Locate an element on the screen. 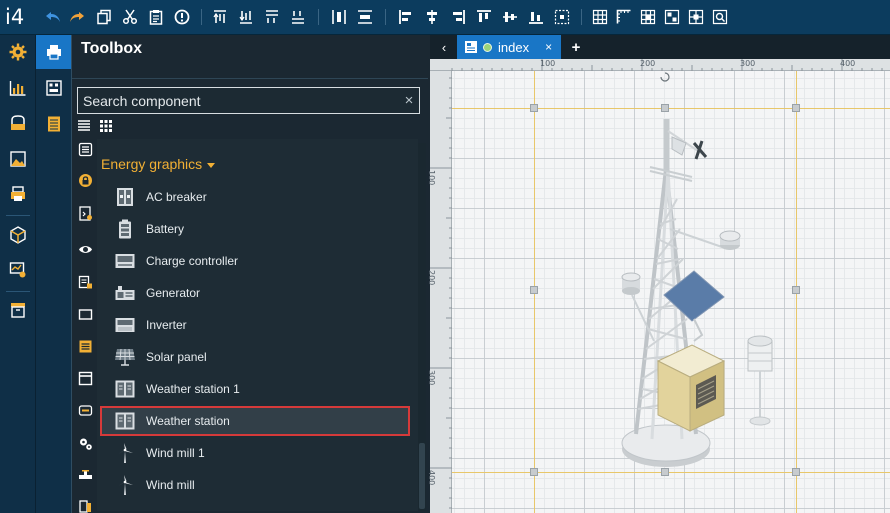 This screenshot has width=890, height=513. category-containers is located at coordinates (85, 314).